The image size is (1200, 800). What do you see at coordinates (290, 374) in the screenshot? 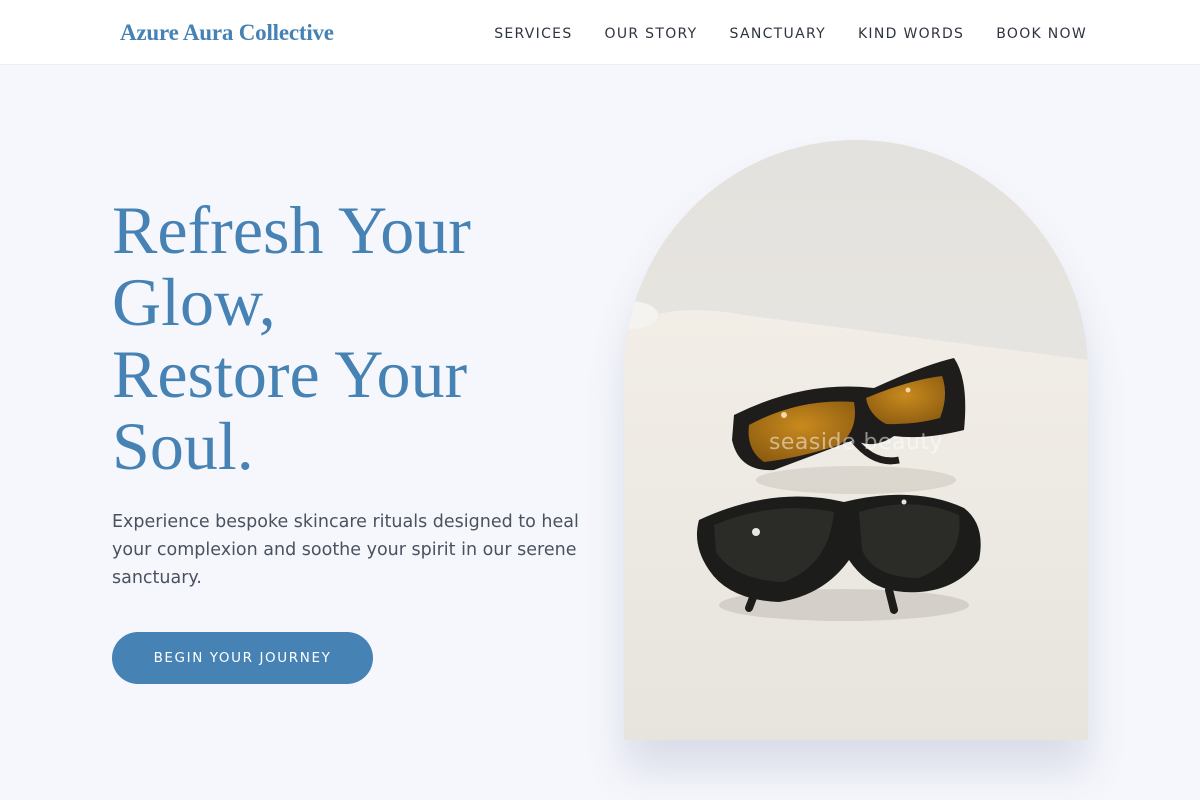
I see `hero-title-line: Restore Your` at bounding box center [290, 374].